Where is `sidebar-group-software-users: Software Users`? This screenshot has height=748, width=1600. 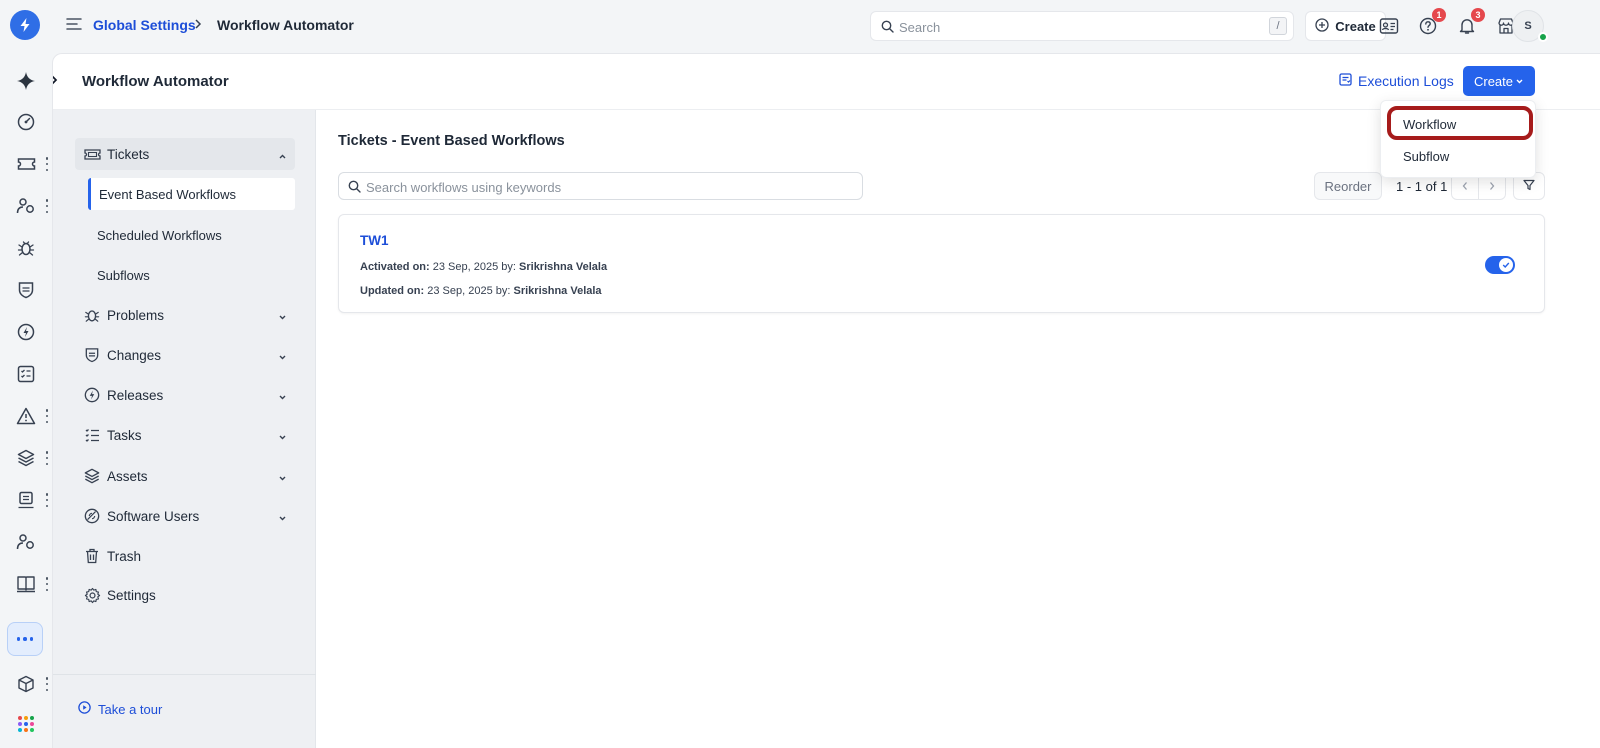 sidebar-group-software-users: Software Users is located at coordinates (185, 516).